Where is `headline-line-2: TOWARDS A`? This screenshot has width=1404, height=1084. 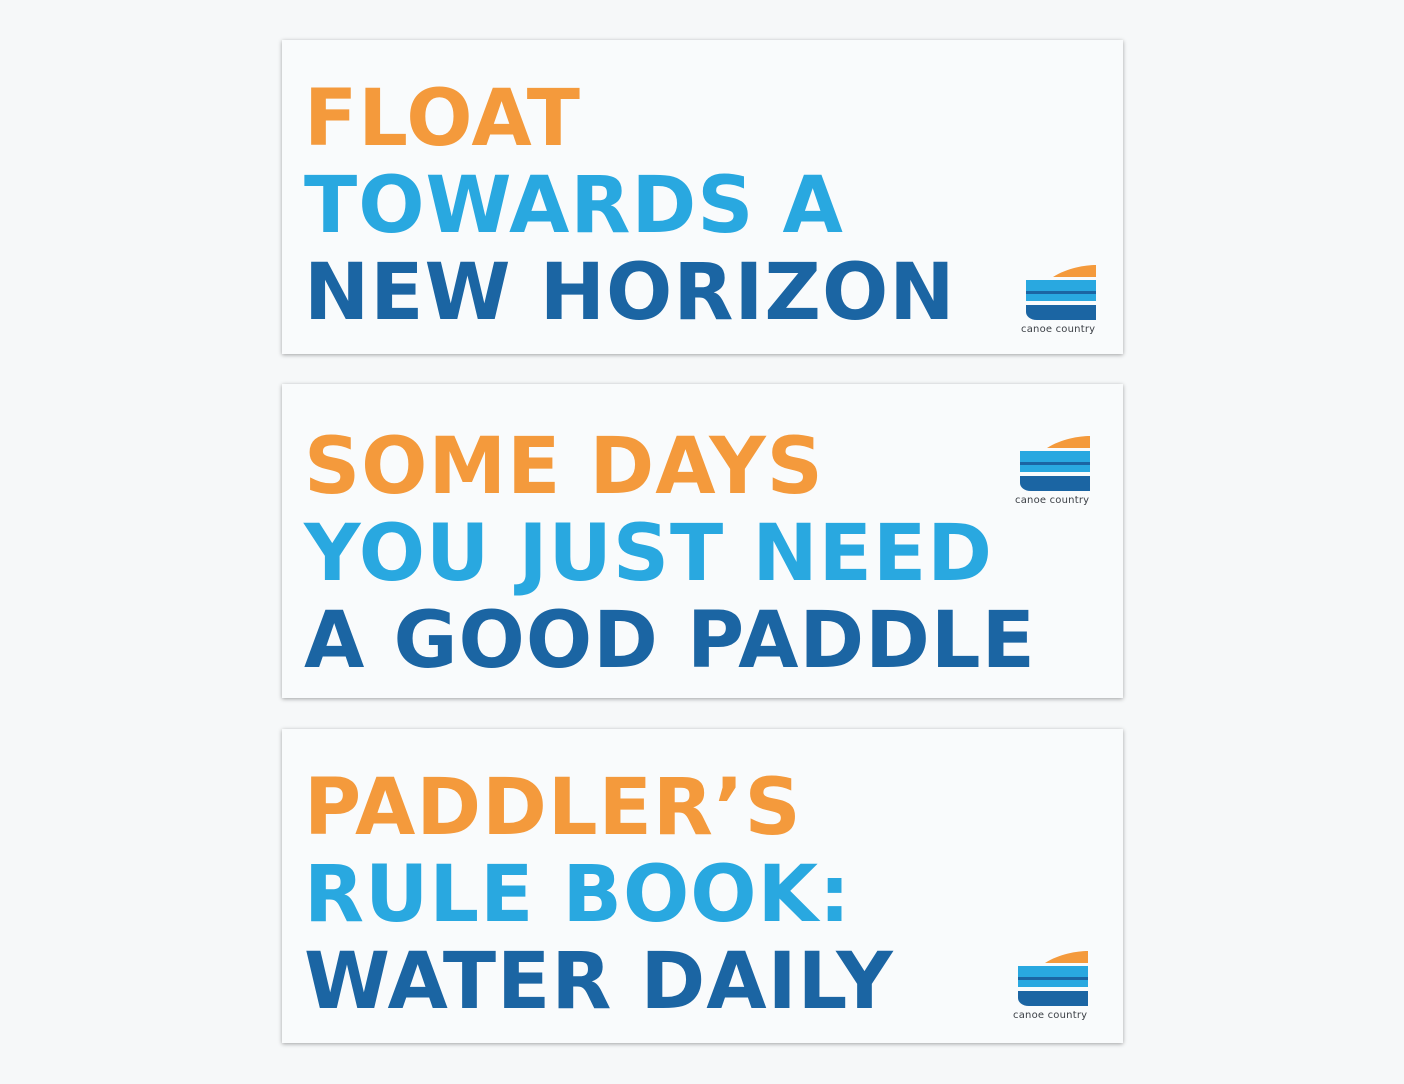
headline-line-2: TOWARDS A is located at coordinates (574, 206).